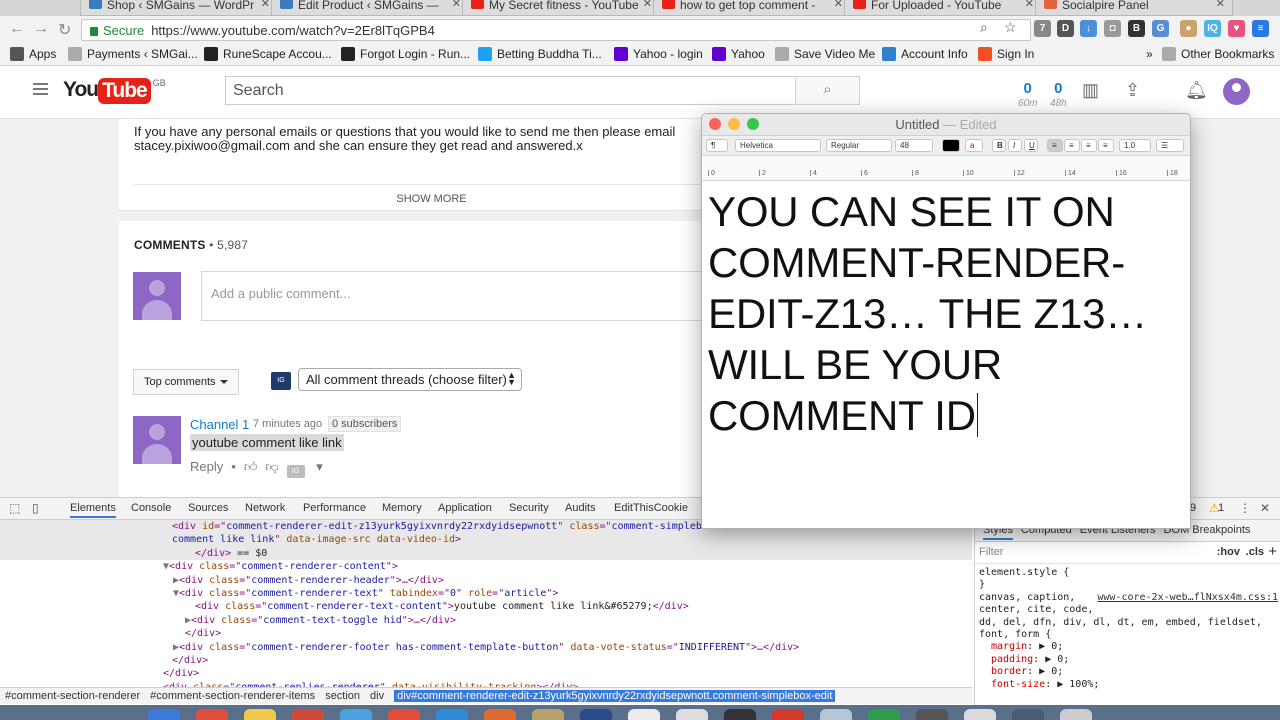  Describe the element at coordinates (64, 30) in the screenshot. I see `reload-icon: ↻` at that location.